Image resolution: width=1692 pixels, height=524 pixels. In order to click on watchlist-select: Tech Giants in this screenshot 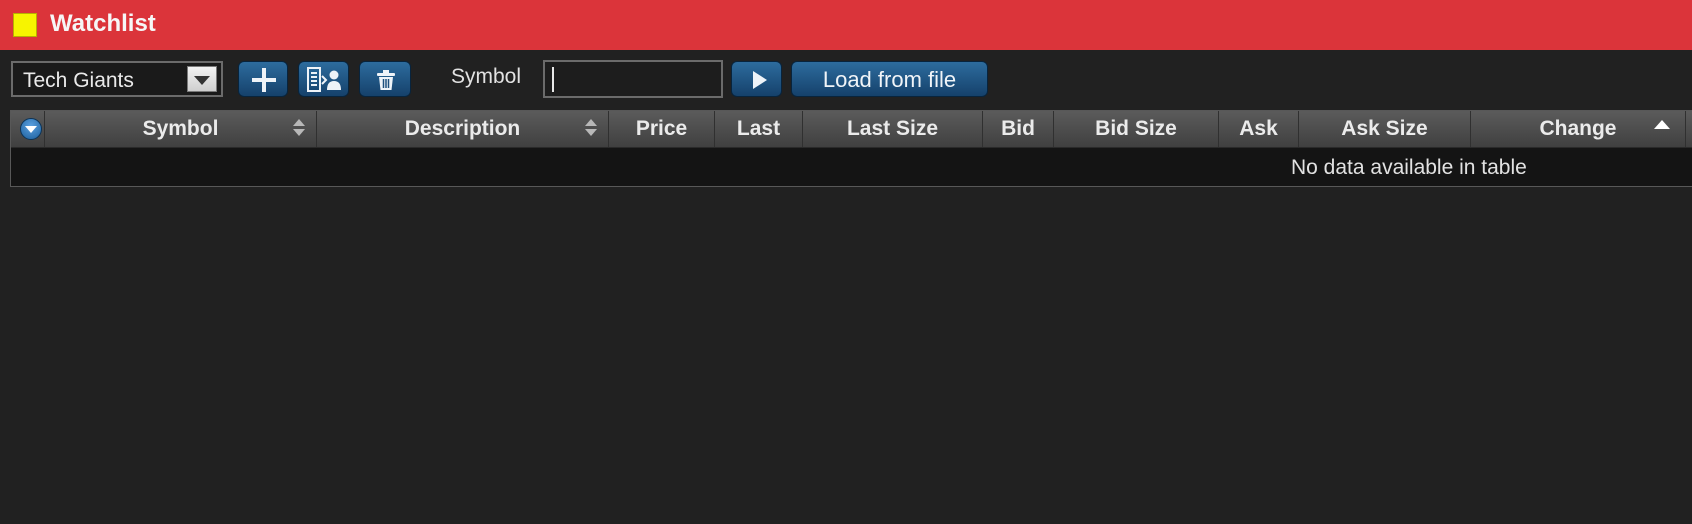, I will do `click(117, 79)`.